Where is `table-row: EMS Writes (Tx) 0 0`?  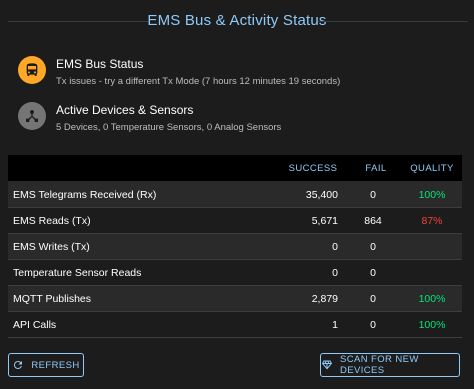
table-row: EMS Writes (Tx) 0 0 is located at coordinates (235, 247).